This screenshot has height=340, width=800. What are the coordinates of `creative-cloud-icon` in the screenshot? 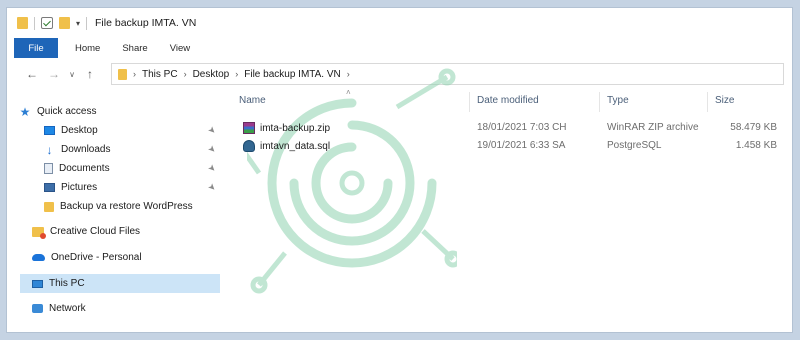 It's located at (39, 232).